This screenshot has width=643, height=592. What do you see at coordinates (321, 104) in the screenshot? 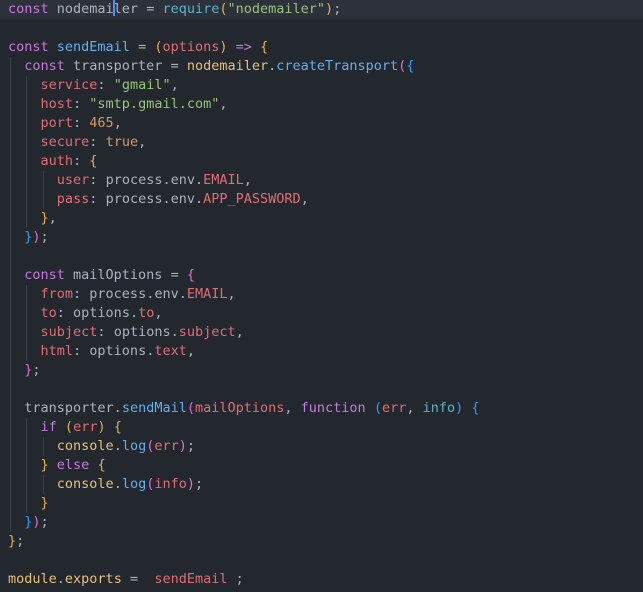
I see `code-line: host: "smtp.gmail.com",` at bounding box center [321, 104].